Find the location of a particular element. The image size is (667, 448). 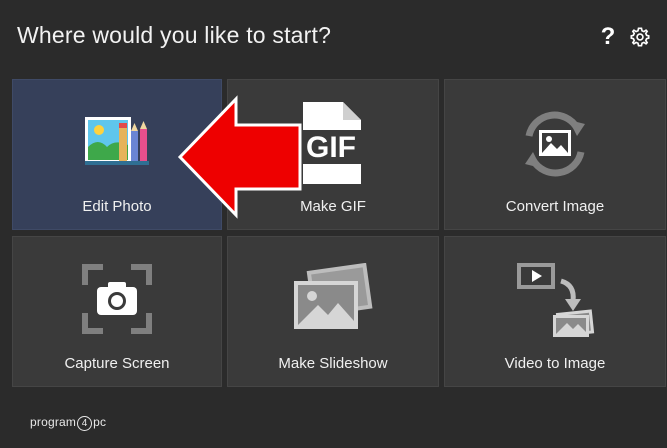

svg-text: GIF is located at coordinates (331, 147).